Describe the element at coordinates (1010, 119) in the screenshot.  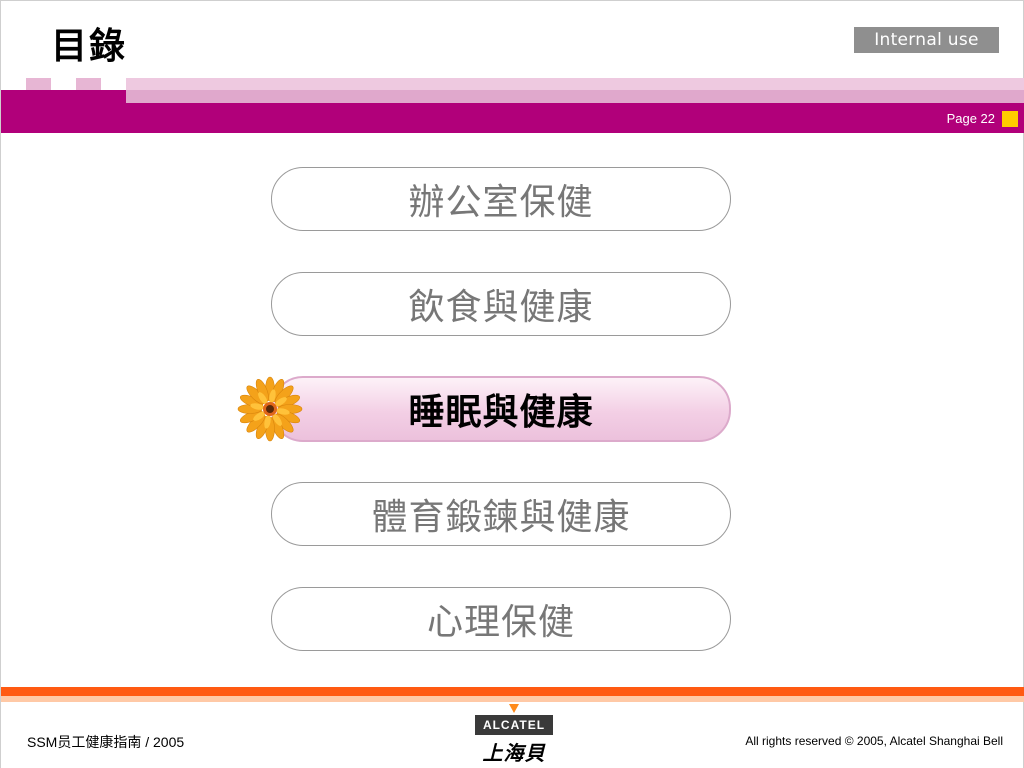
I see `page-square-icon` at that location.